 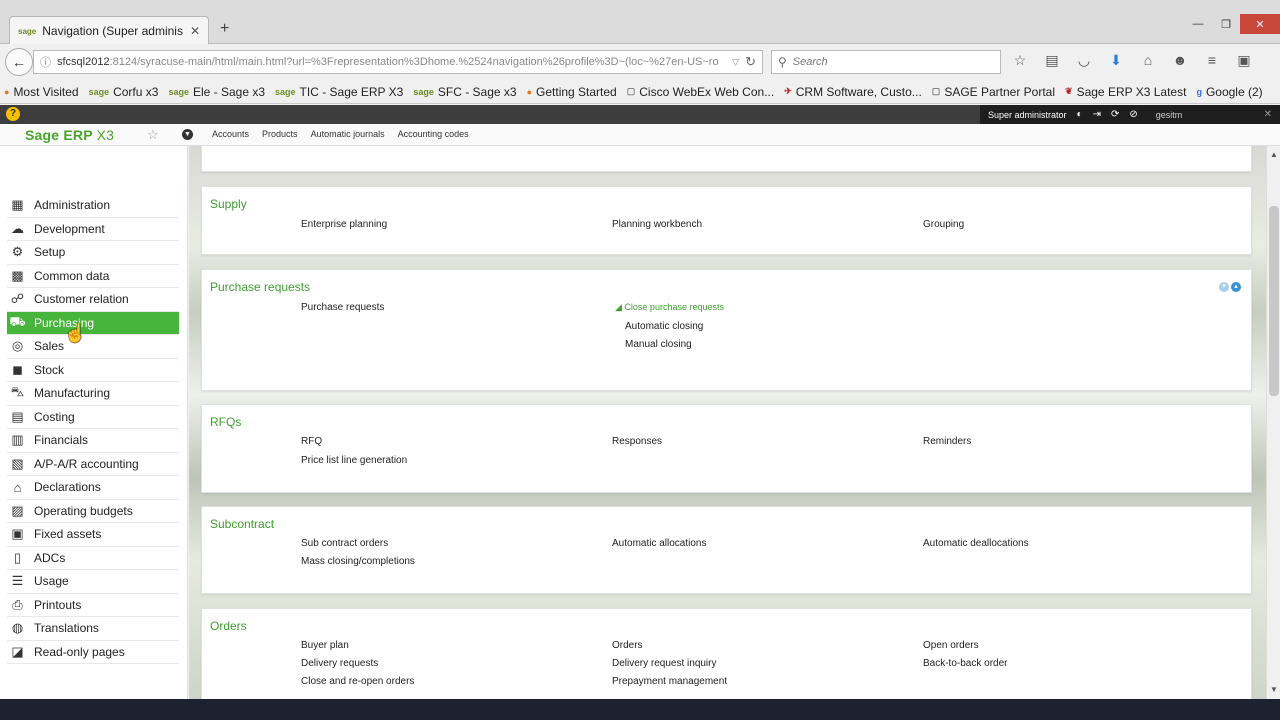 What do you see at coordinates (658, 344) in the screenshot?
I see `link-manual-closing: Manual closing` at bounding box center [658, 344].